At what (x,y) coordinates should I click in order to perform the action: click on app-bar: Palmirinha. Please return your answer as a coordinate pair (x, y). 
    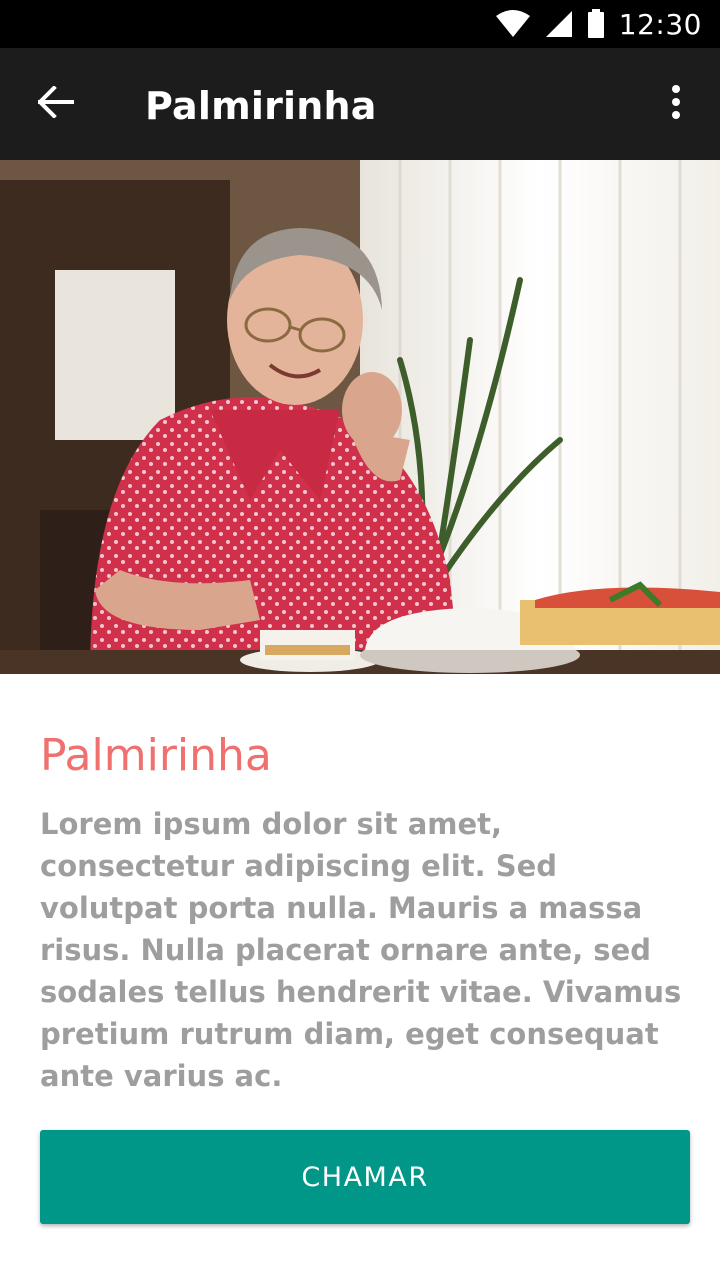
    Looking at the image, I should click on (360, 104).